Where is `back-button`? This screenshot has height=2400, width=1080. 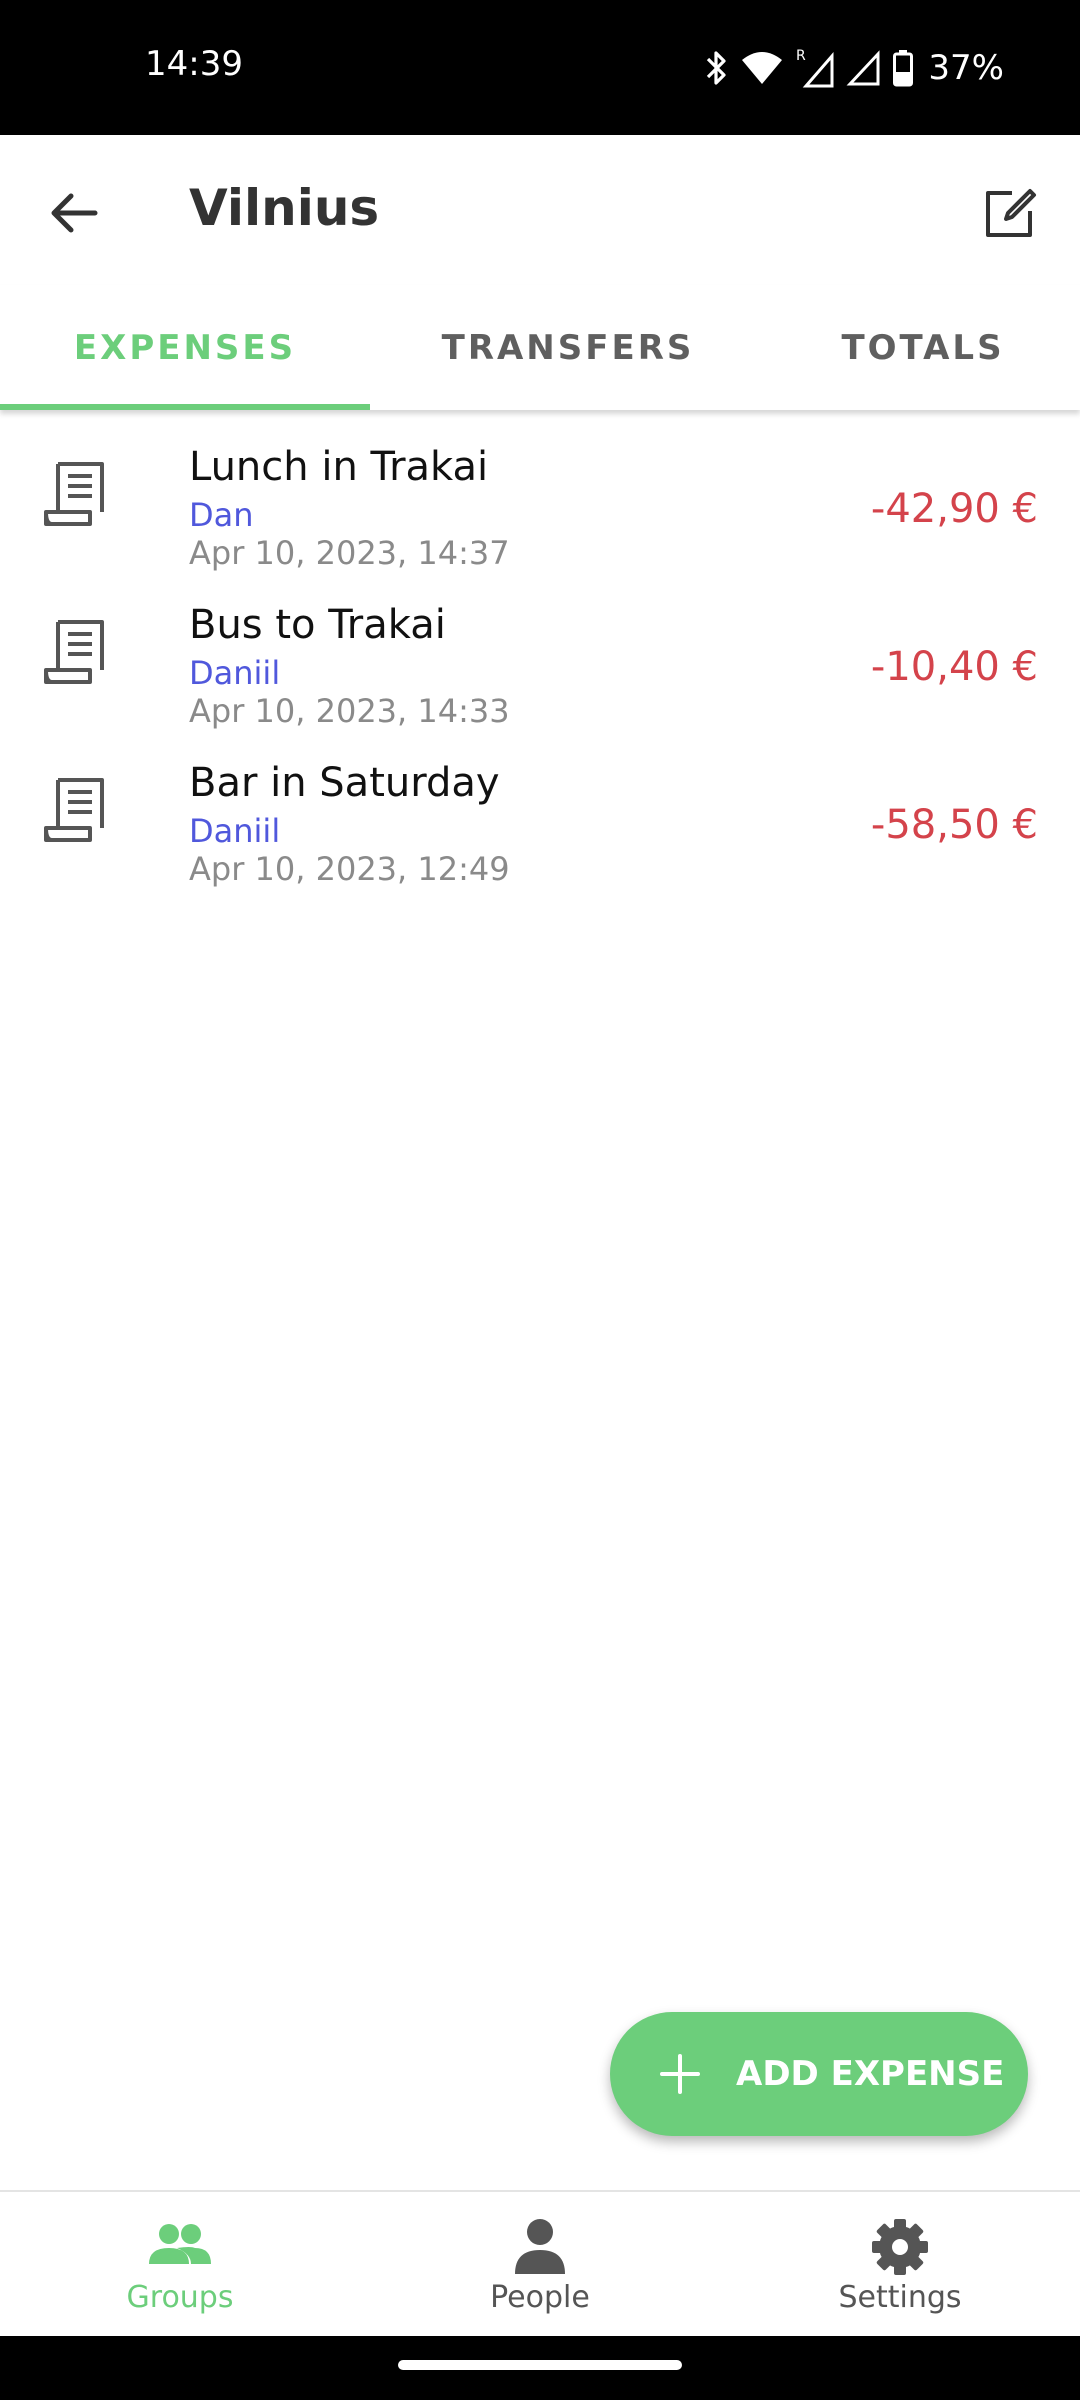
back-button is located at coordinates (74, 213).